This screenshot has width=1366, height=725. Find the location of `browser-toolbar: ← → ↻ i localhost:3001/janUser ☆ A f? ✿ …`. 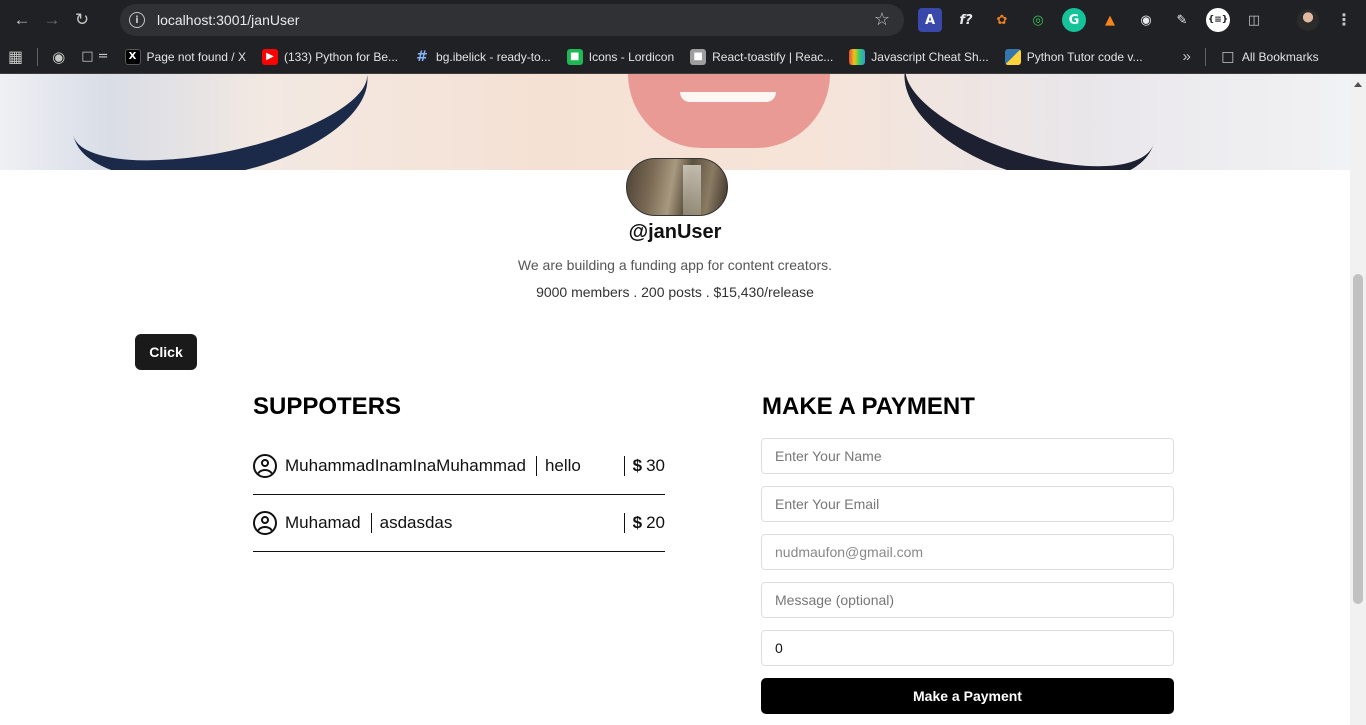

browser-toolbar: ← → ↻ i localhost:3001/janUser ☆ A f? ✿ … is located at coordinates (683, 20).